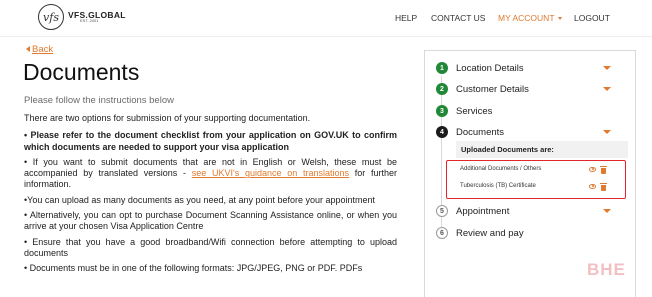  What do you see at coordinates (442, 68) in the screenshot?
I see `step-number: 1` at bounding box center [442, 68].